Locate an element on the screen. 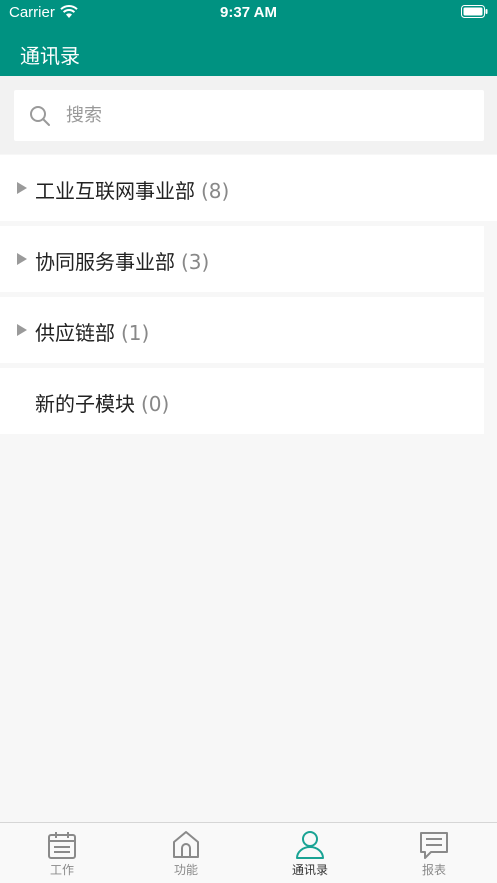  tab-work: 工作 is located at coordinates (62, 853).